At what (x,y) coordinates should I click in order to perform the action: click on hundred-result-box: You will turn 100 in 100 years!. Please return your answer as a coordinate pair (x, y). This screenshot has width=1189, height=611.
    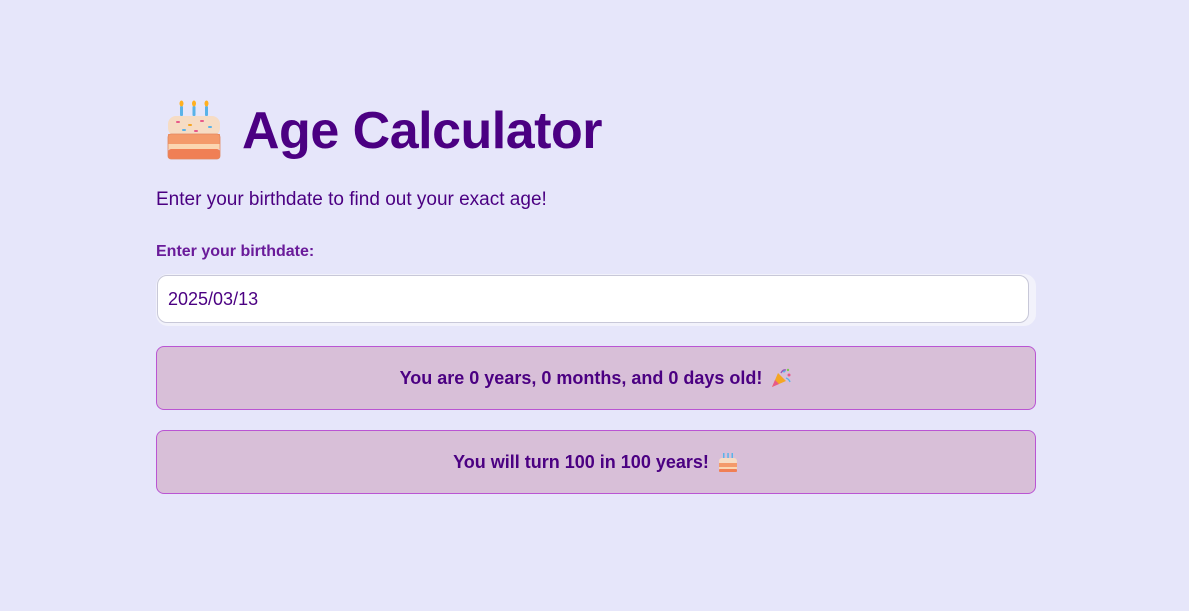
    Looking at the image, I should click on (596, 462).